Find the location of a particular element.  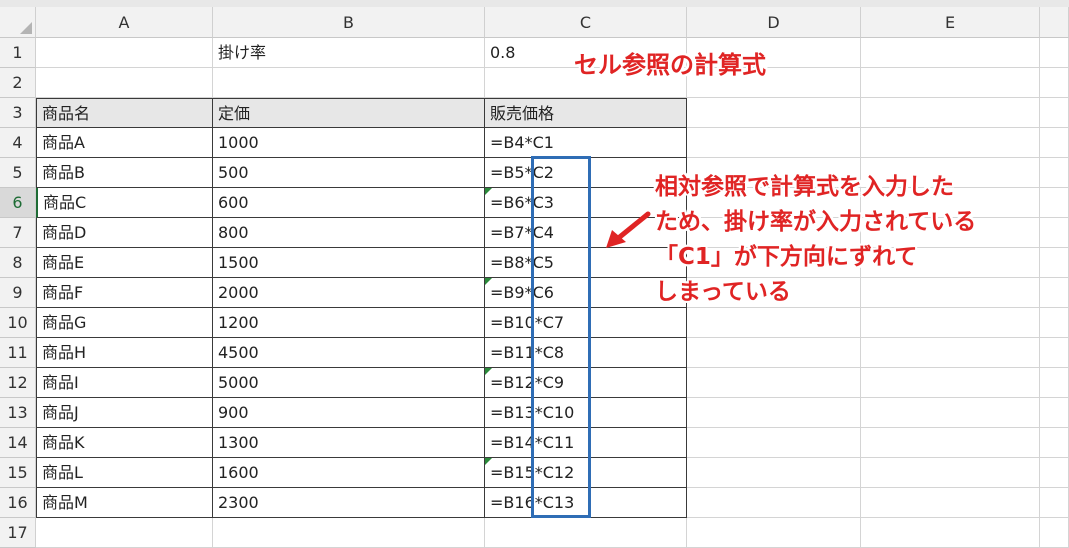

cell-a3: 商品名 is located at coordinates (124, 113).